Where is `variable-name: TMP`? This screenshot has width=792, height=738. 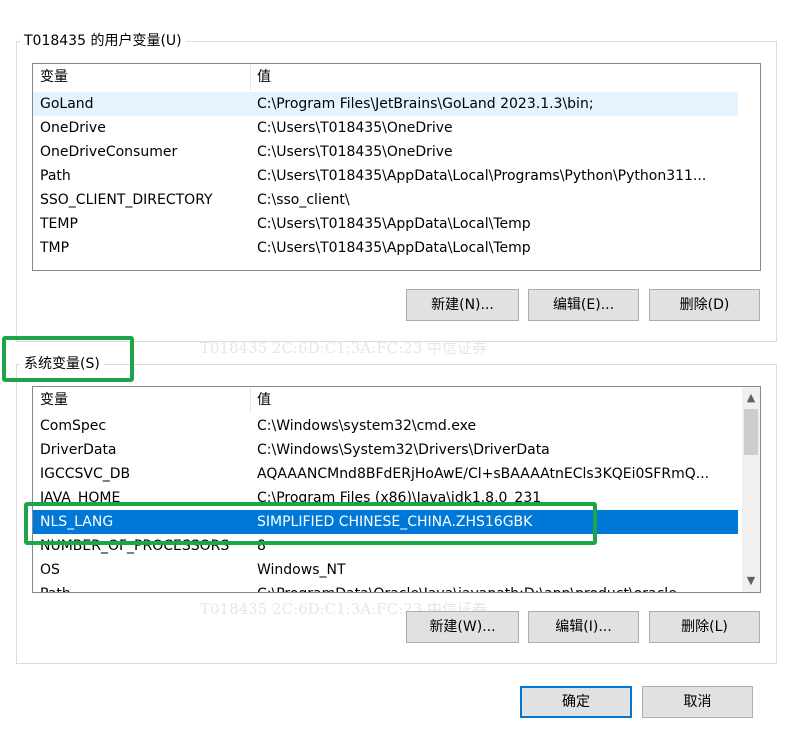 variable-name: TMP is located at coordinates (55, 248).